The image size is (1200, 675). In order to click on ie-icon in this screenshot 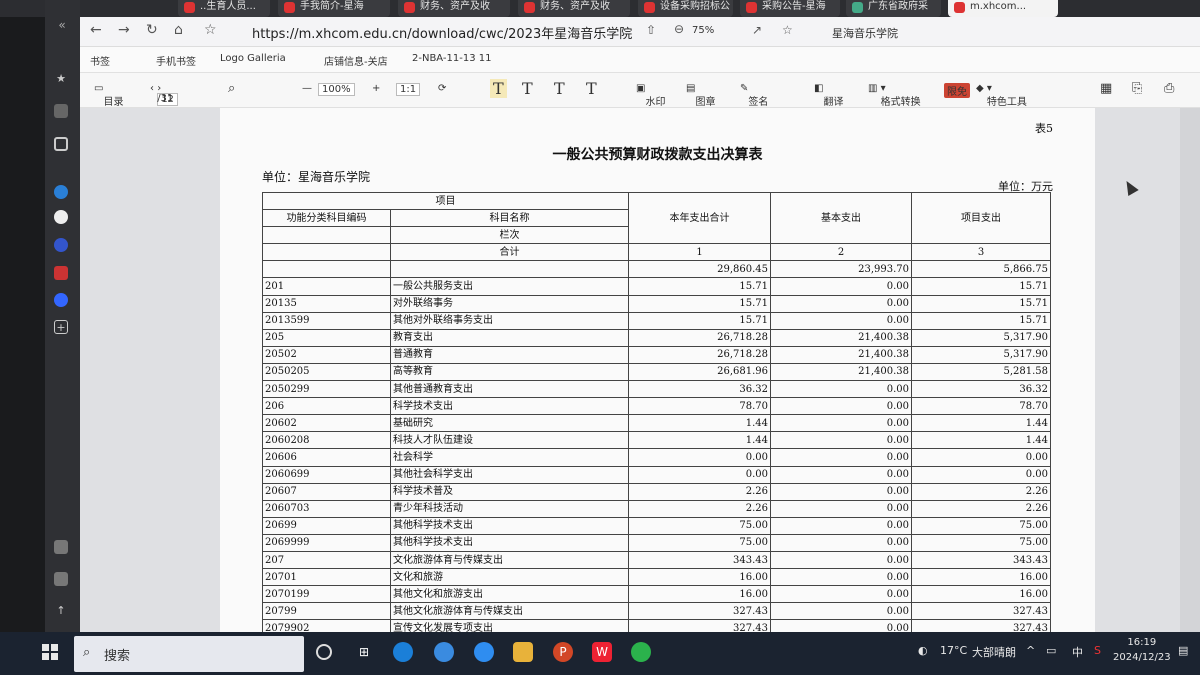, I will do `click(484, 652)`.